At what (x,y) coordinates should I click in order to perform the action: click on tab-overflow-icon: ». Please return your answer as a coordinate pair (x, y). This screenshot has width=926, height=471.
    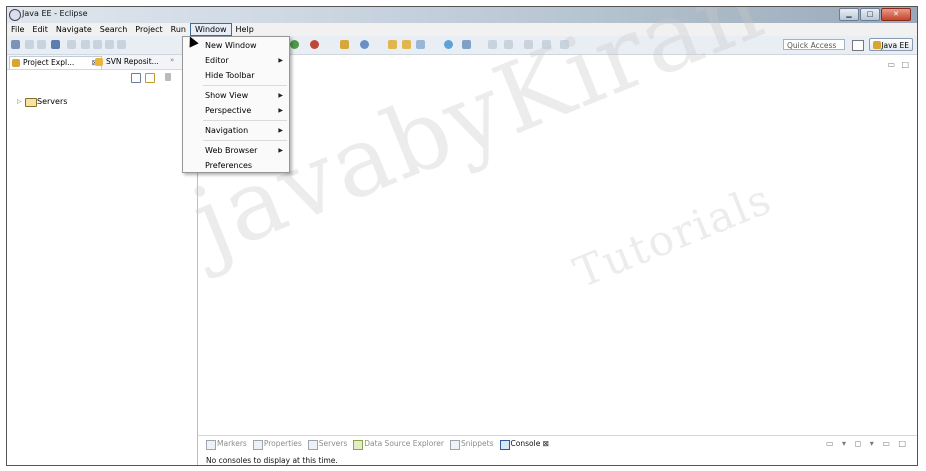
    Looking at the image, I should click on (172, 60).